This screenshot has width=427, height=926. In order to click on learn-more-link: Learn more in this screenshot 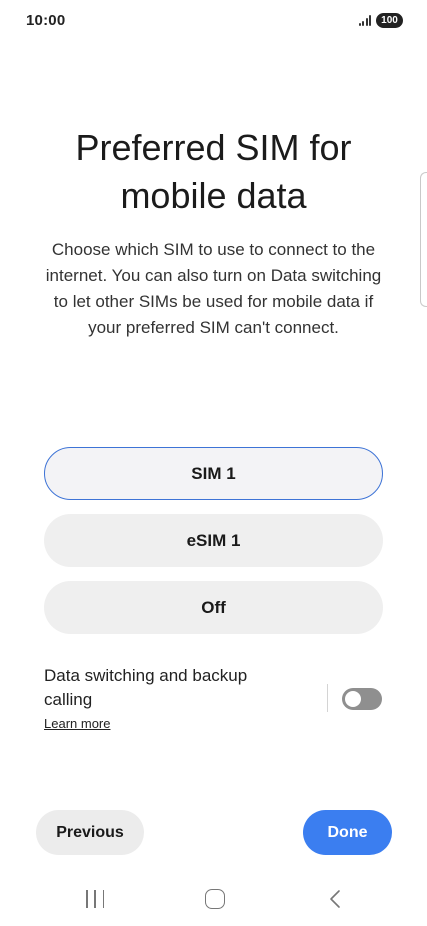, I will do `click(77, 723)`.